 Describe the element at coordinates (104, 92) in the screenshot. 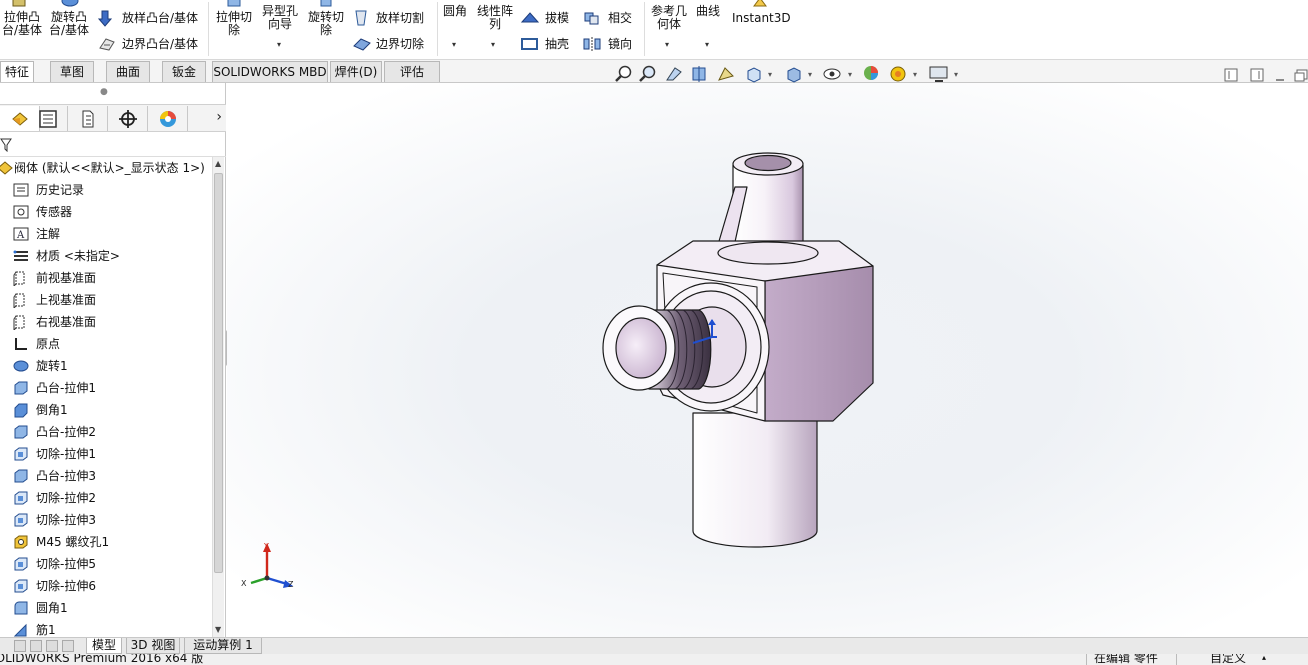

I see `panel-grip-icon: ●` at that location.